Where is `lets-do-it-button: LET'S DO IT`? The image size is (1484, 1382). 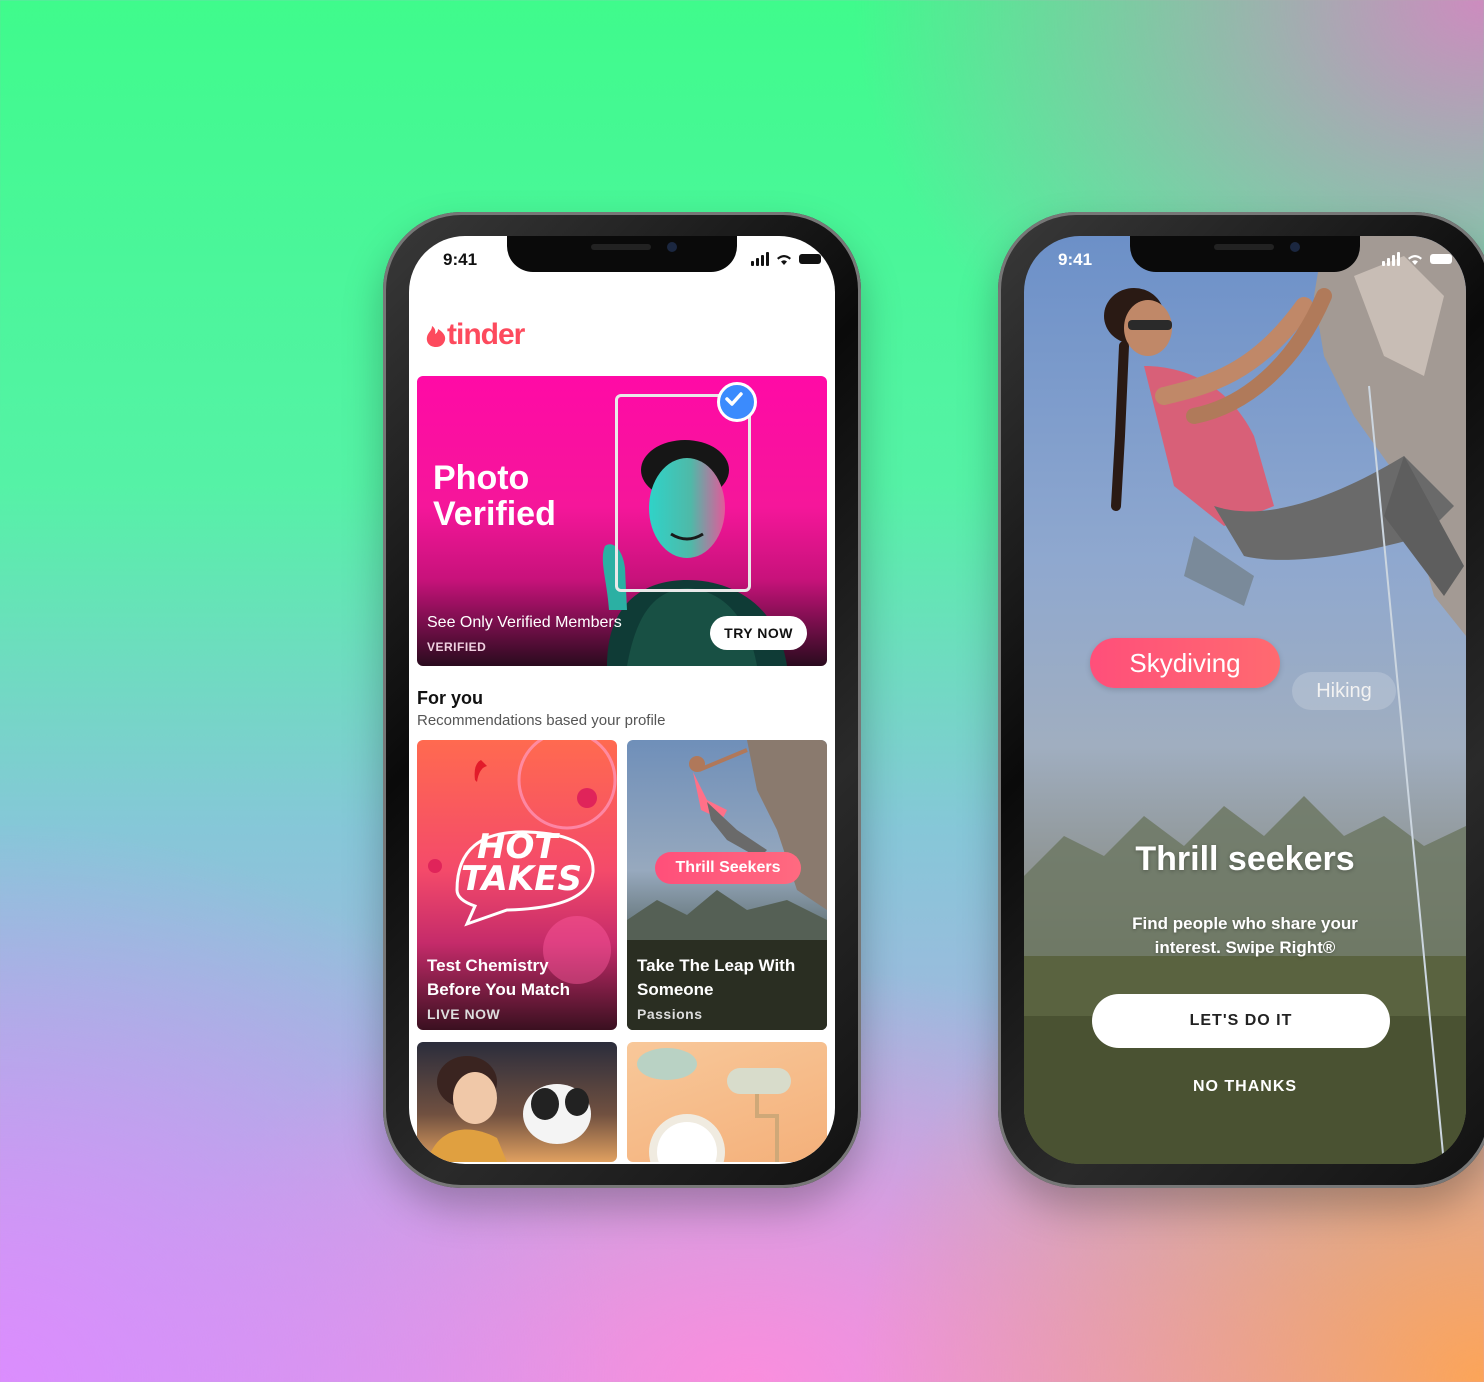
lets-do-it-button: LET'S DO IT is located at coordinates (1241, 1021).